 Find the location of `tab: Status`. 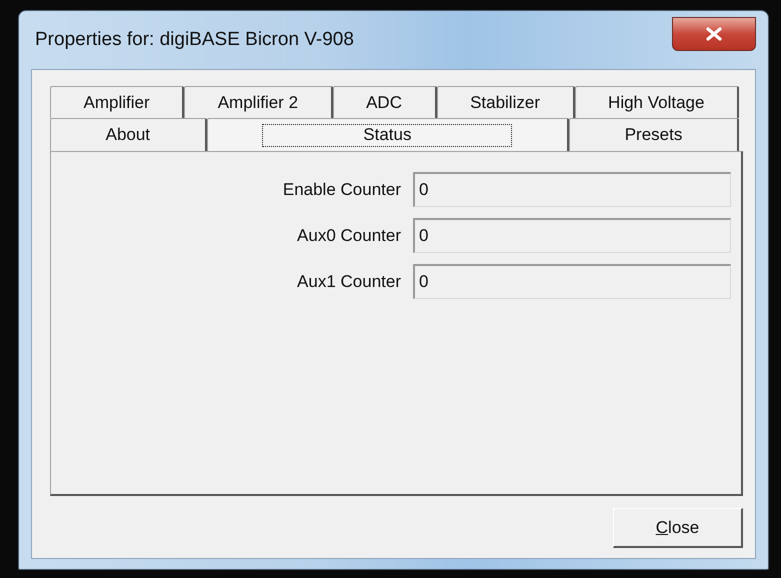

tab: Status is located at coordinates (388, 134).